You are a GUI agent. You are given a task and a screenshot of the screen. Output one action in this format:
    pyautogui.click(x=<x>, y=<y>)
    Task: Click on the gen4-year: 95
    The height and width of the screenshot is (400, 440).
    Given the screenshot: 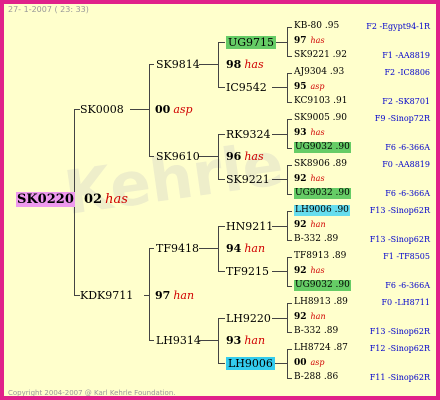 What is the action you would take?
    pyautogui.click(x=300, y=87)
    